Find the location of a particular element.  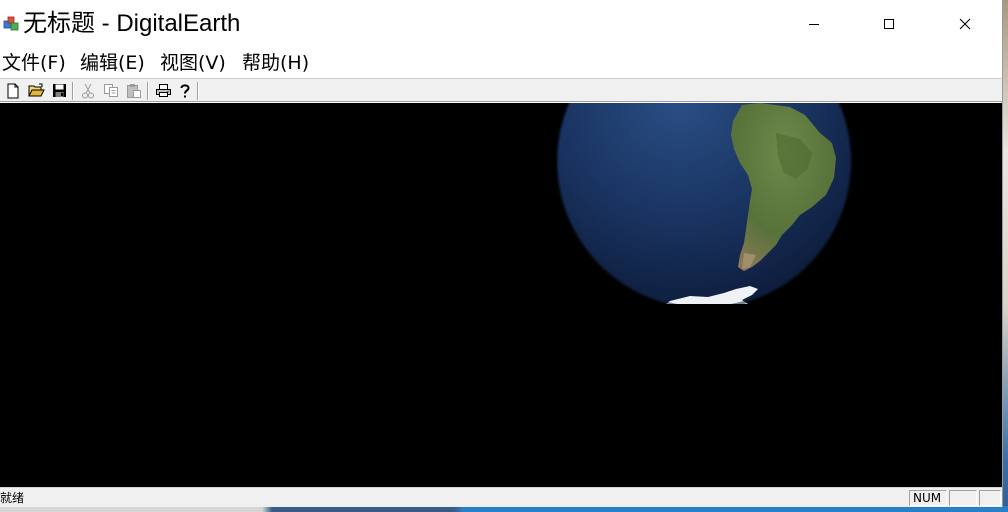

help-button is located at coordinates (185, 90).